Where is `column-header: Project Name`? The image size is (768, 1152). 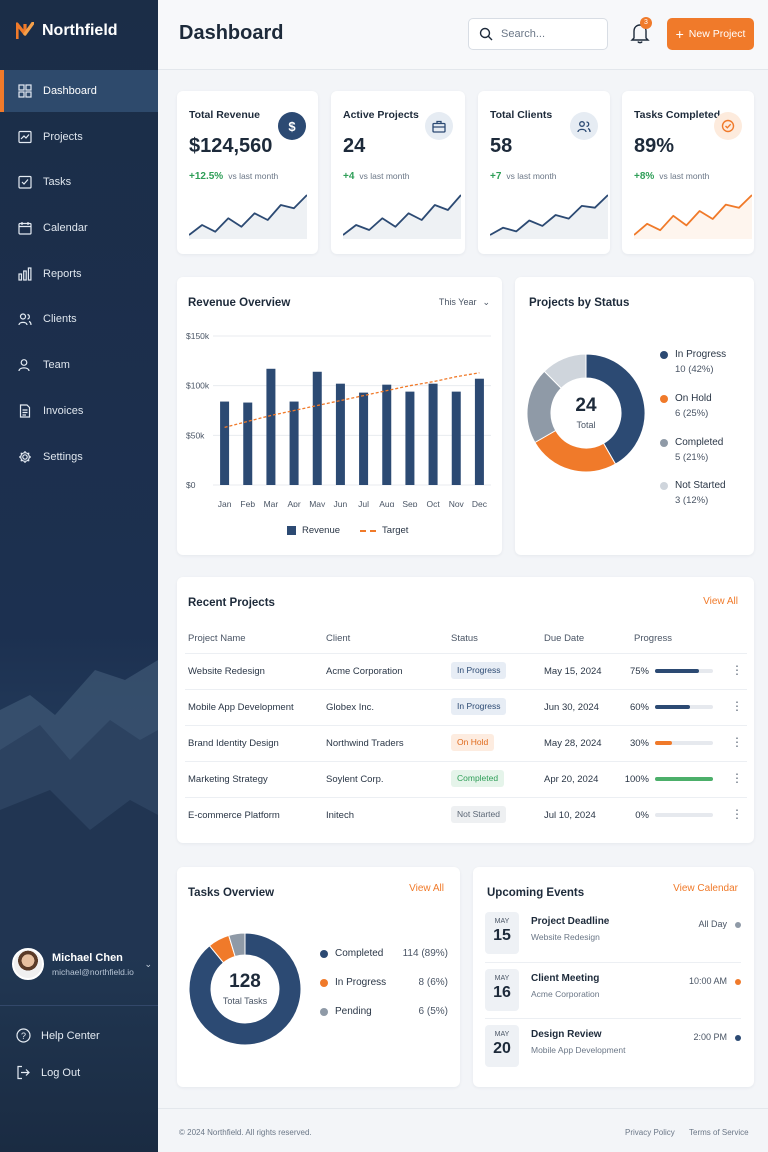 column-header: Project Name is located at coordinates (217, 638).